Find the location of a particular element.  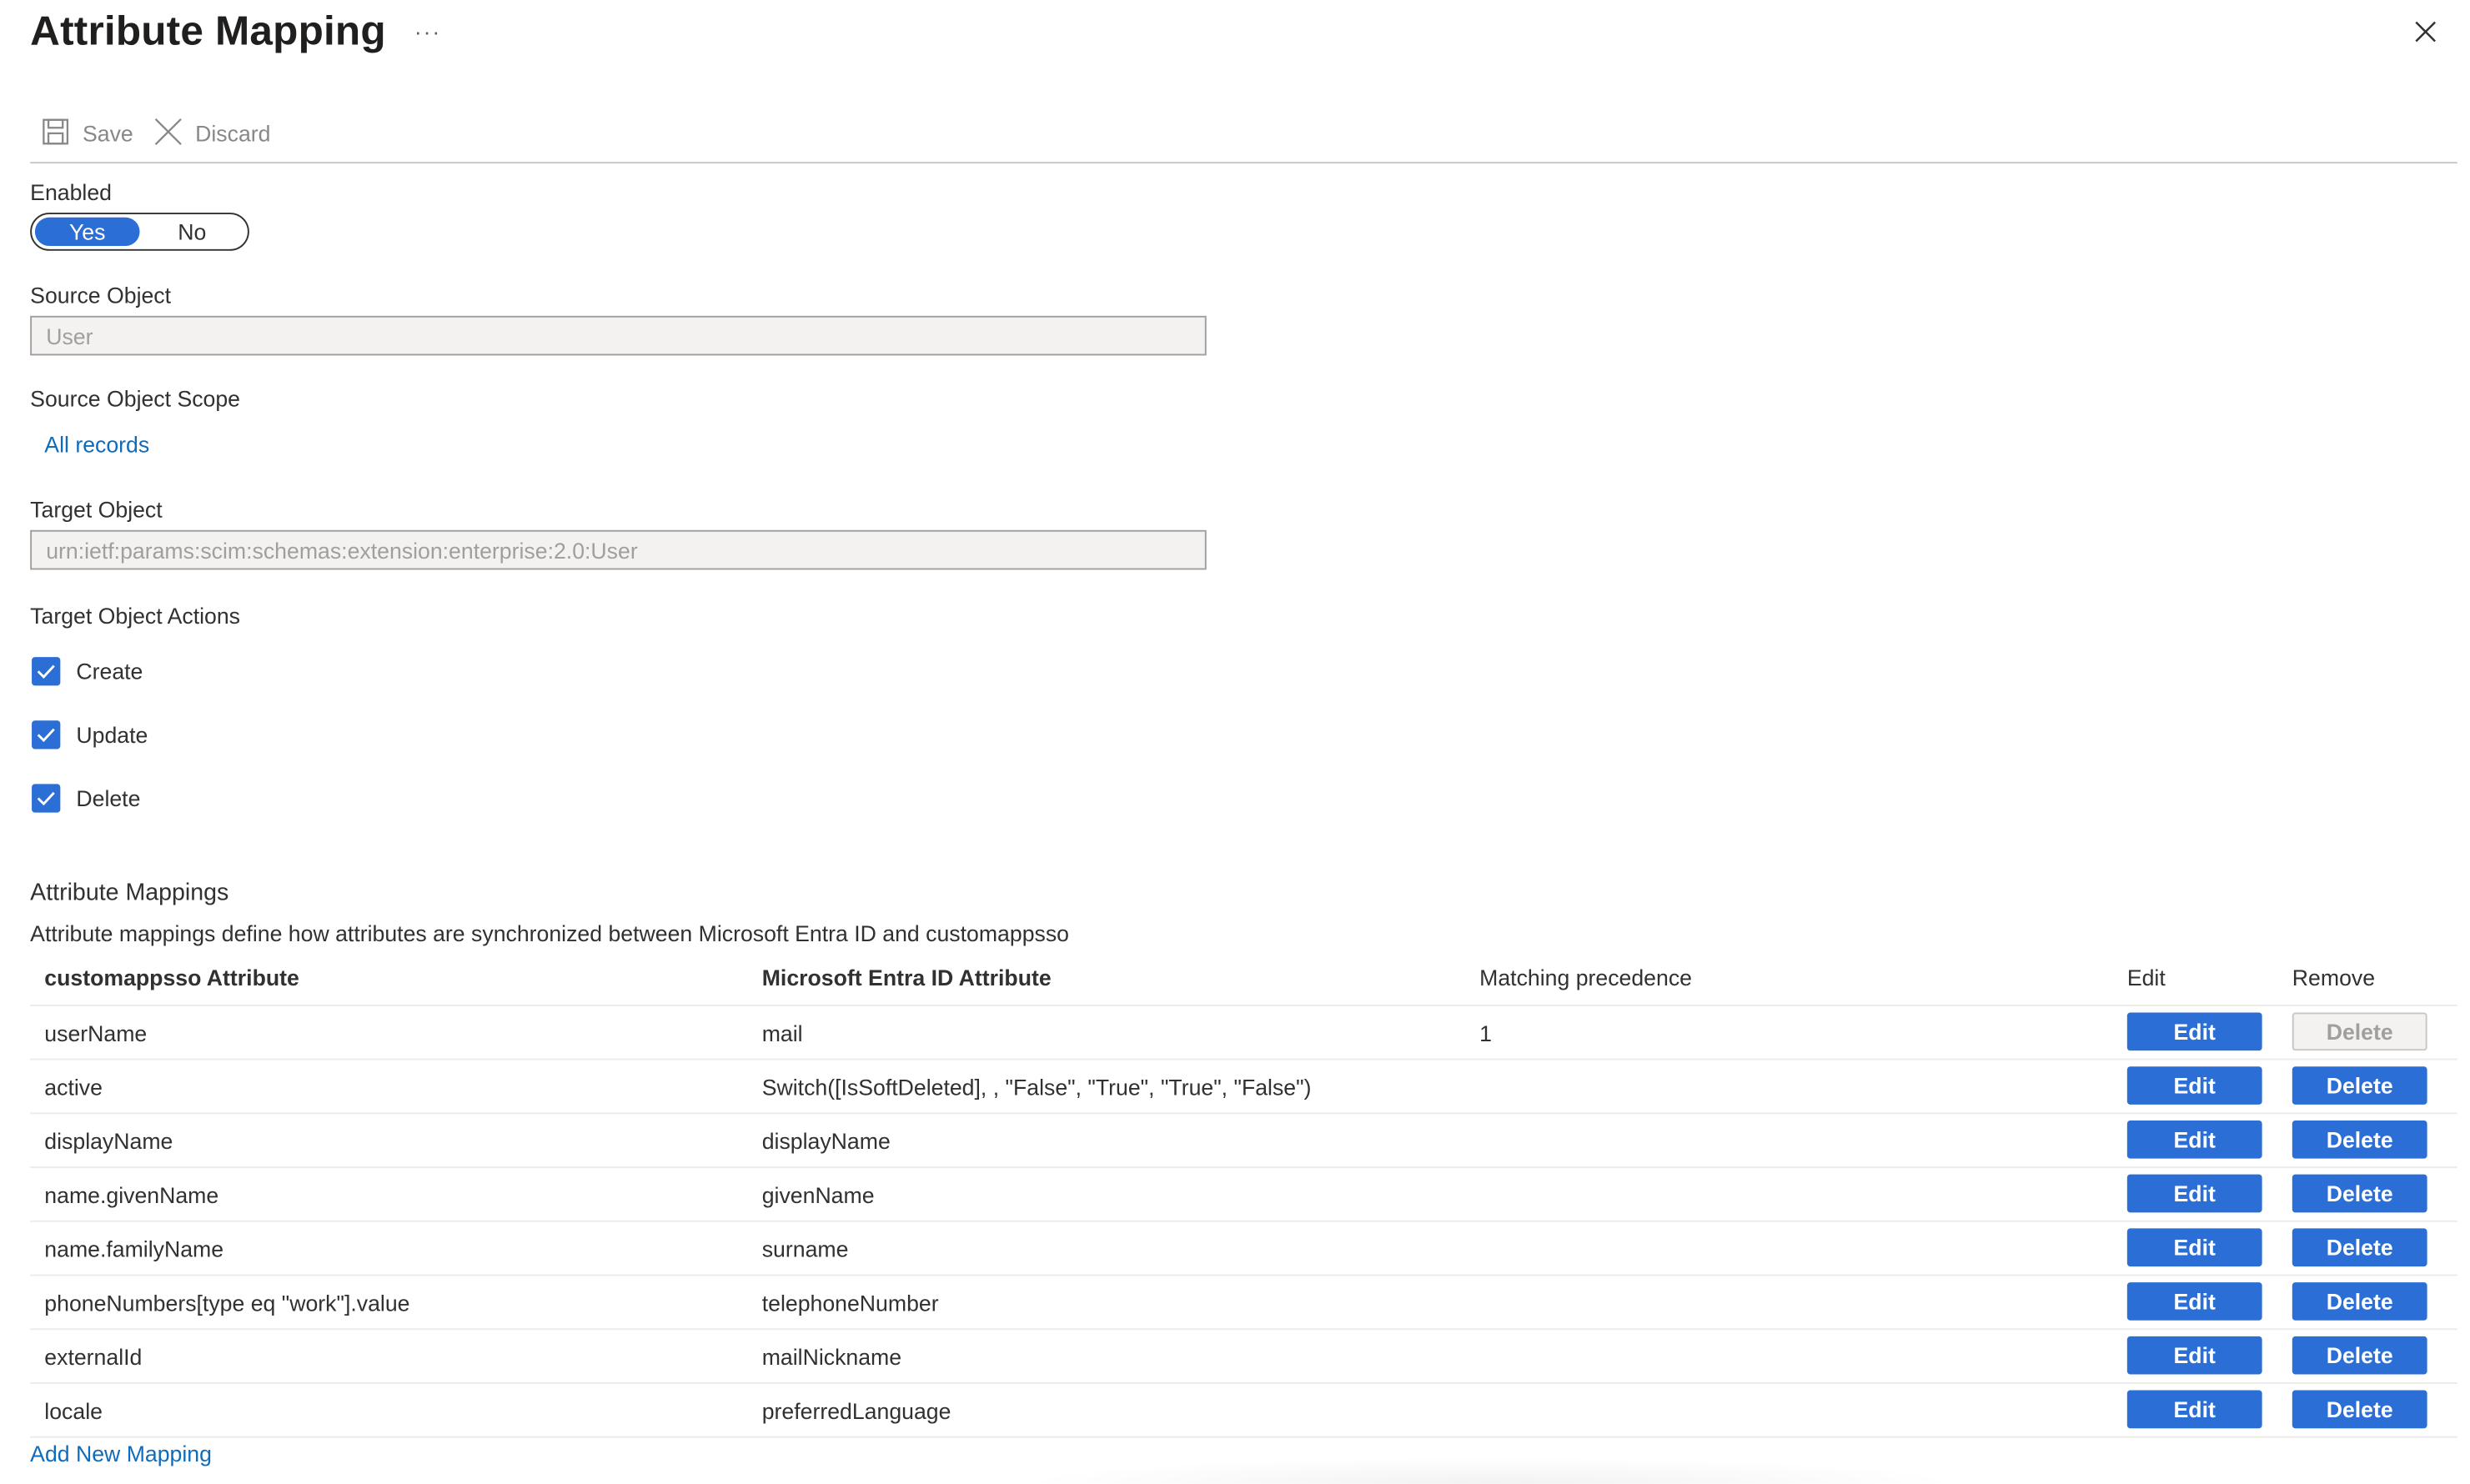

add-new-mapping-link: Add New Mapping is located at coordinates (121, 1453).